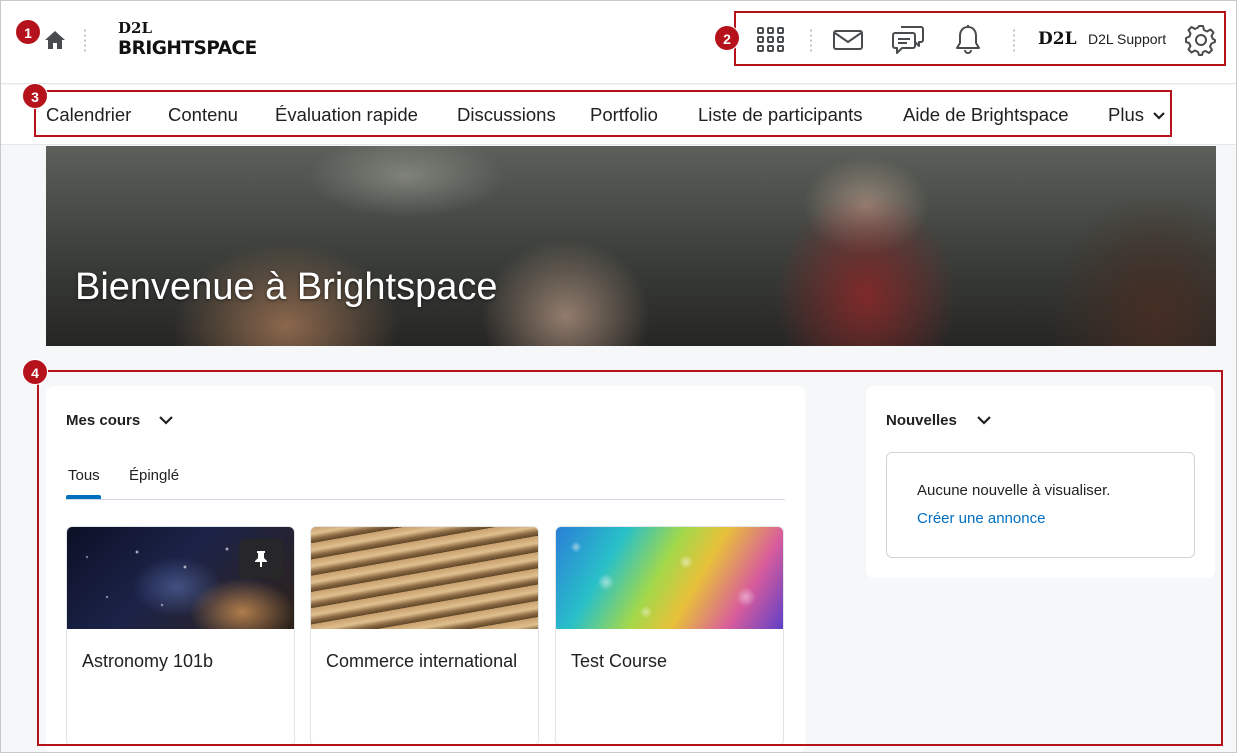 The width and height of the screenshot is (1237, 753). I want to click on course-name: Astronomy 101b, so click(148, 661).